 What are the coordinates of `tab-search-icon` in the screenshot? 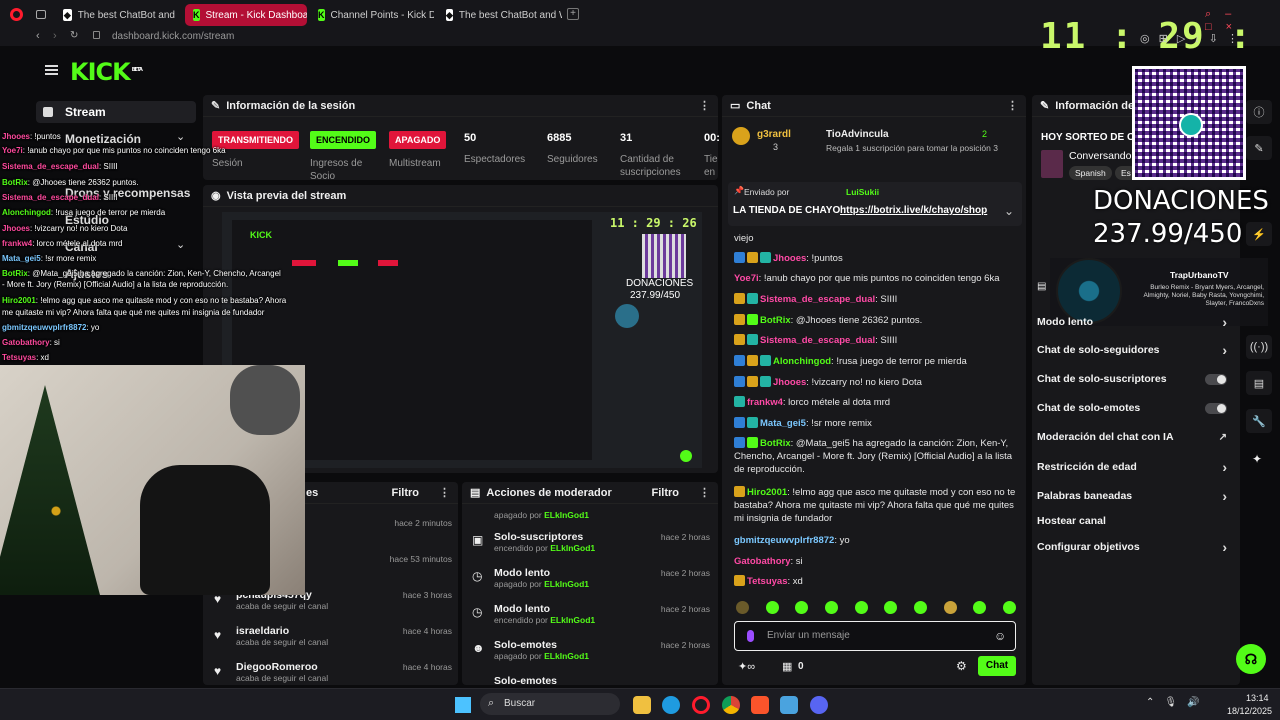 It's located at (41, 14).